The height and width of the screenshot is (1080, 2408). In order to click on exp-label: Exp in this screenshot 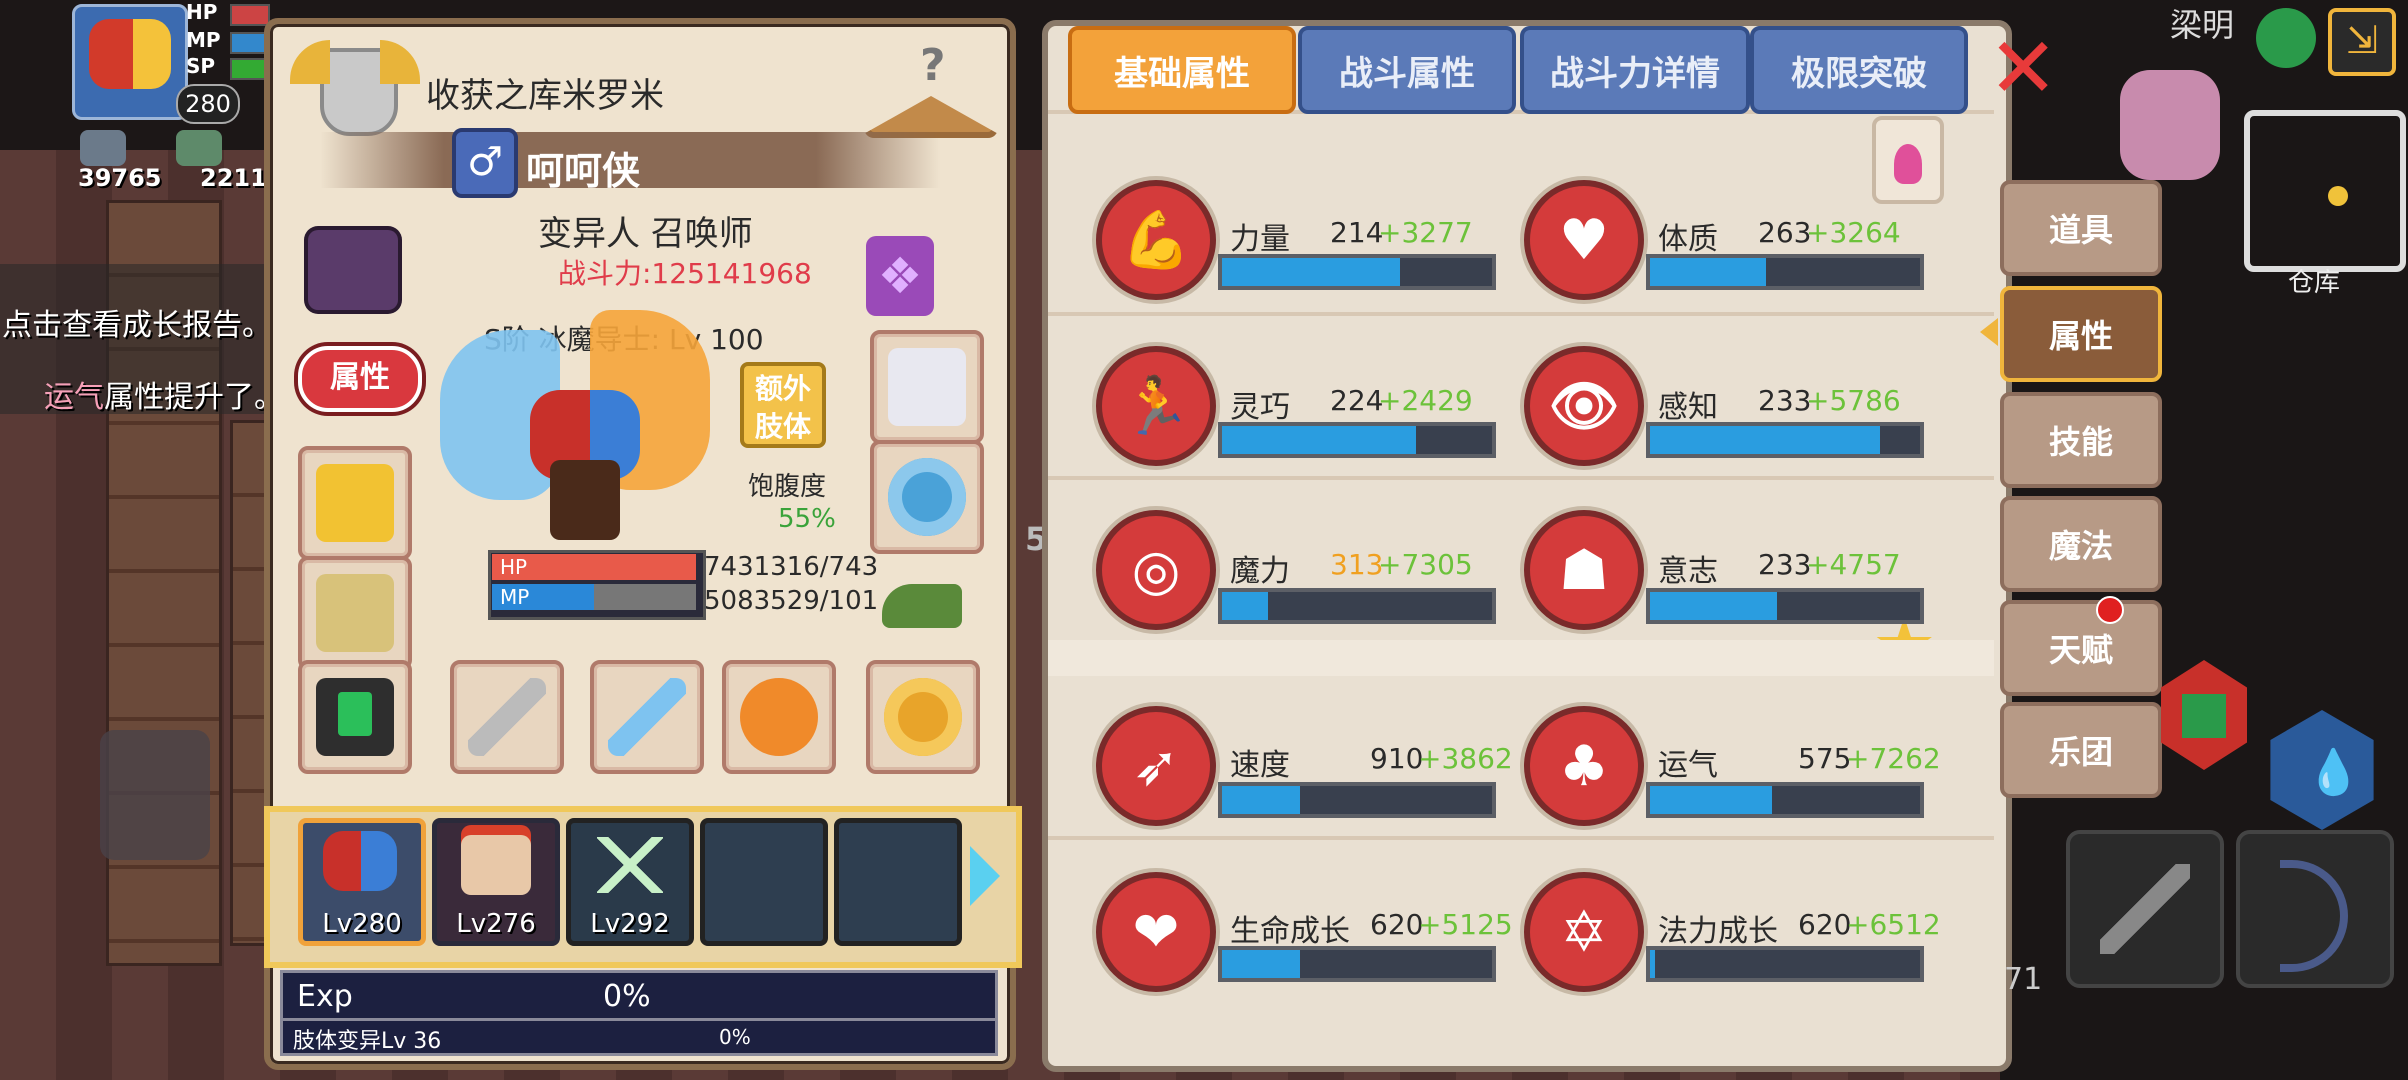, I will do `click(325, 996)`.